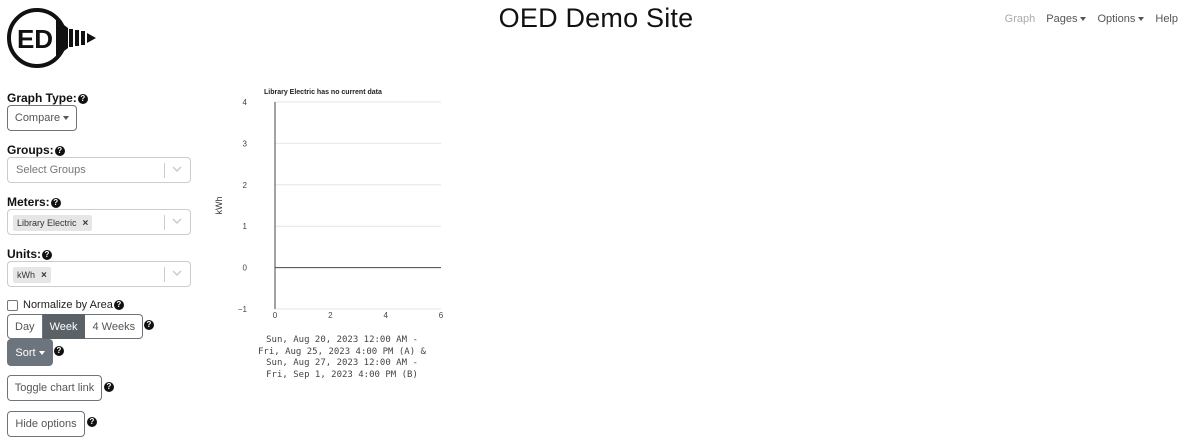 The image size is (1192, 447). I want to click on groups-label: Groups:?, so click(36, 150).